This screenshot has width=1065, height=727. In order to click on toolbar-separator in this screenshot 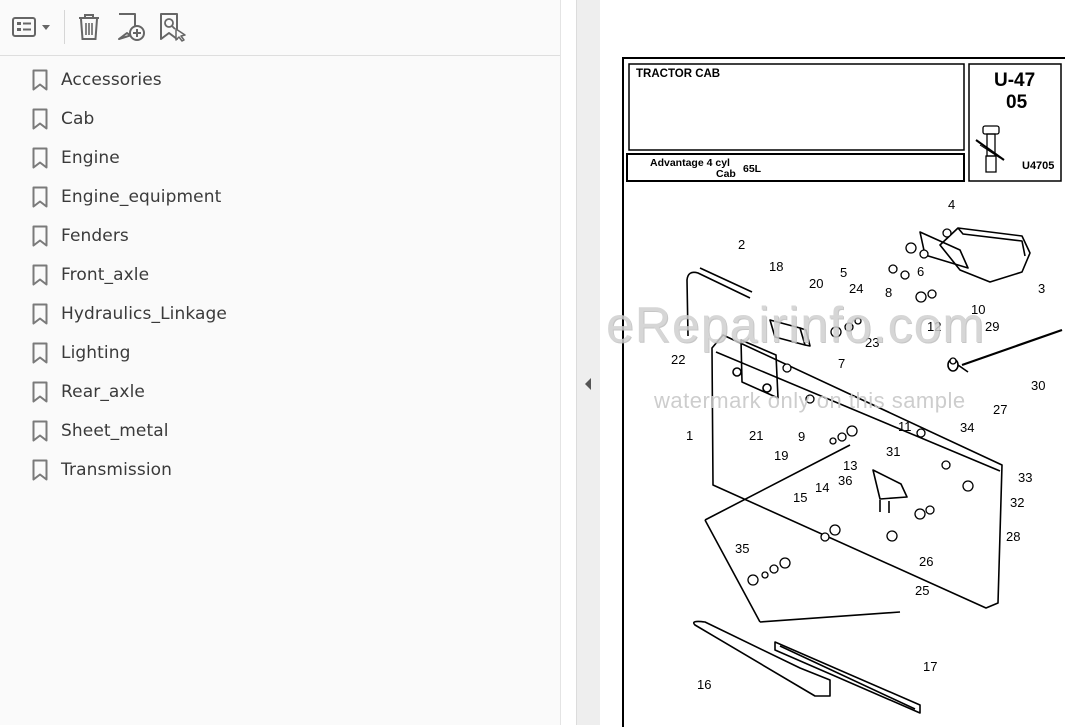, I will do `click(64, 27)`.